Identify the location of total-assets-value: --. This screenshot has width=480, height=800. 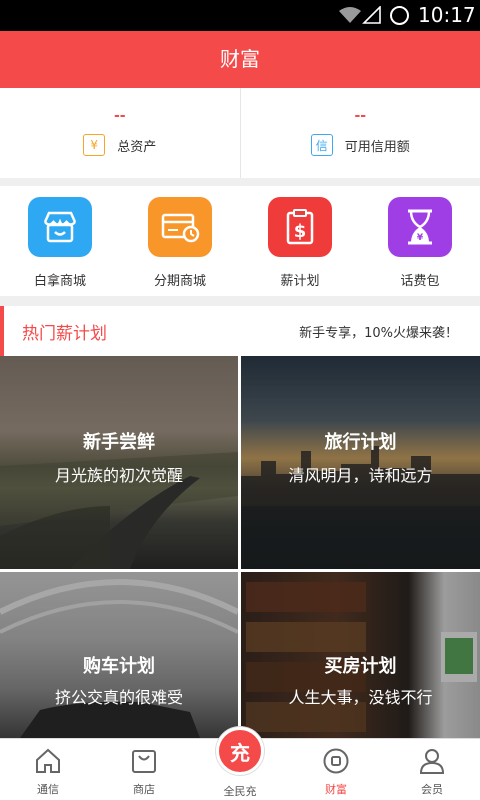
(119, 116).